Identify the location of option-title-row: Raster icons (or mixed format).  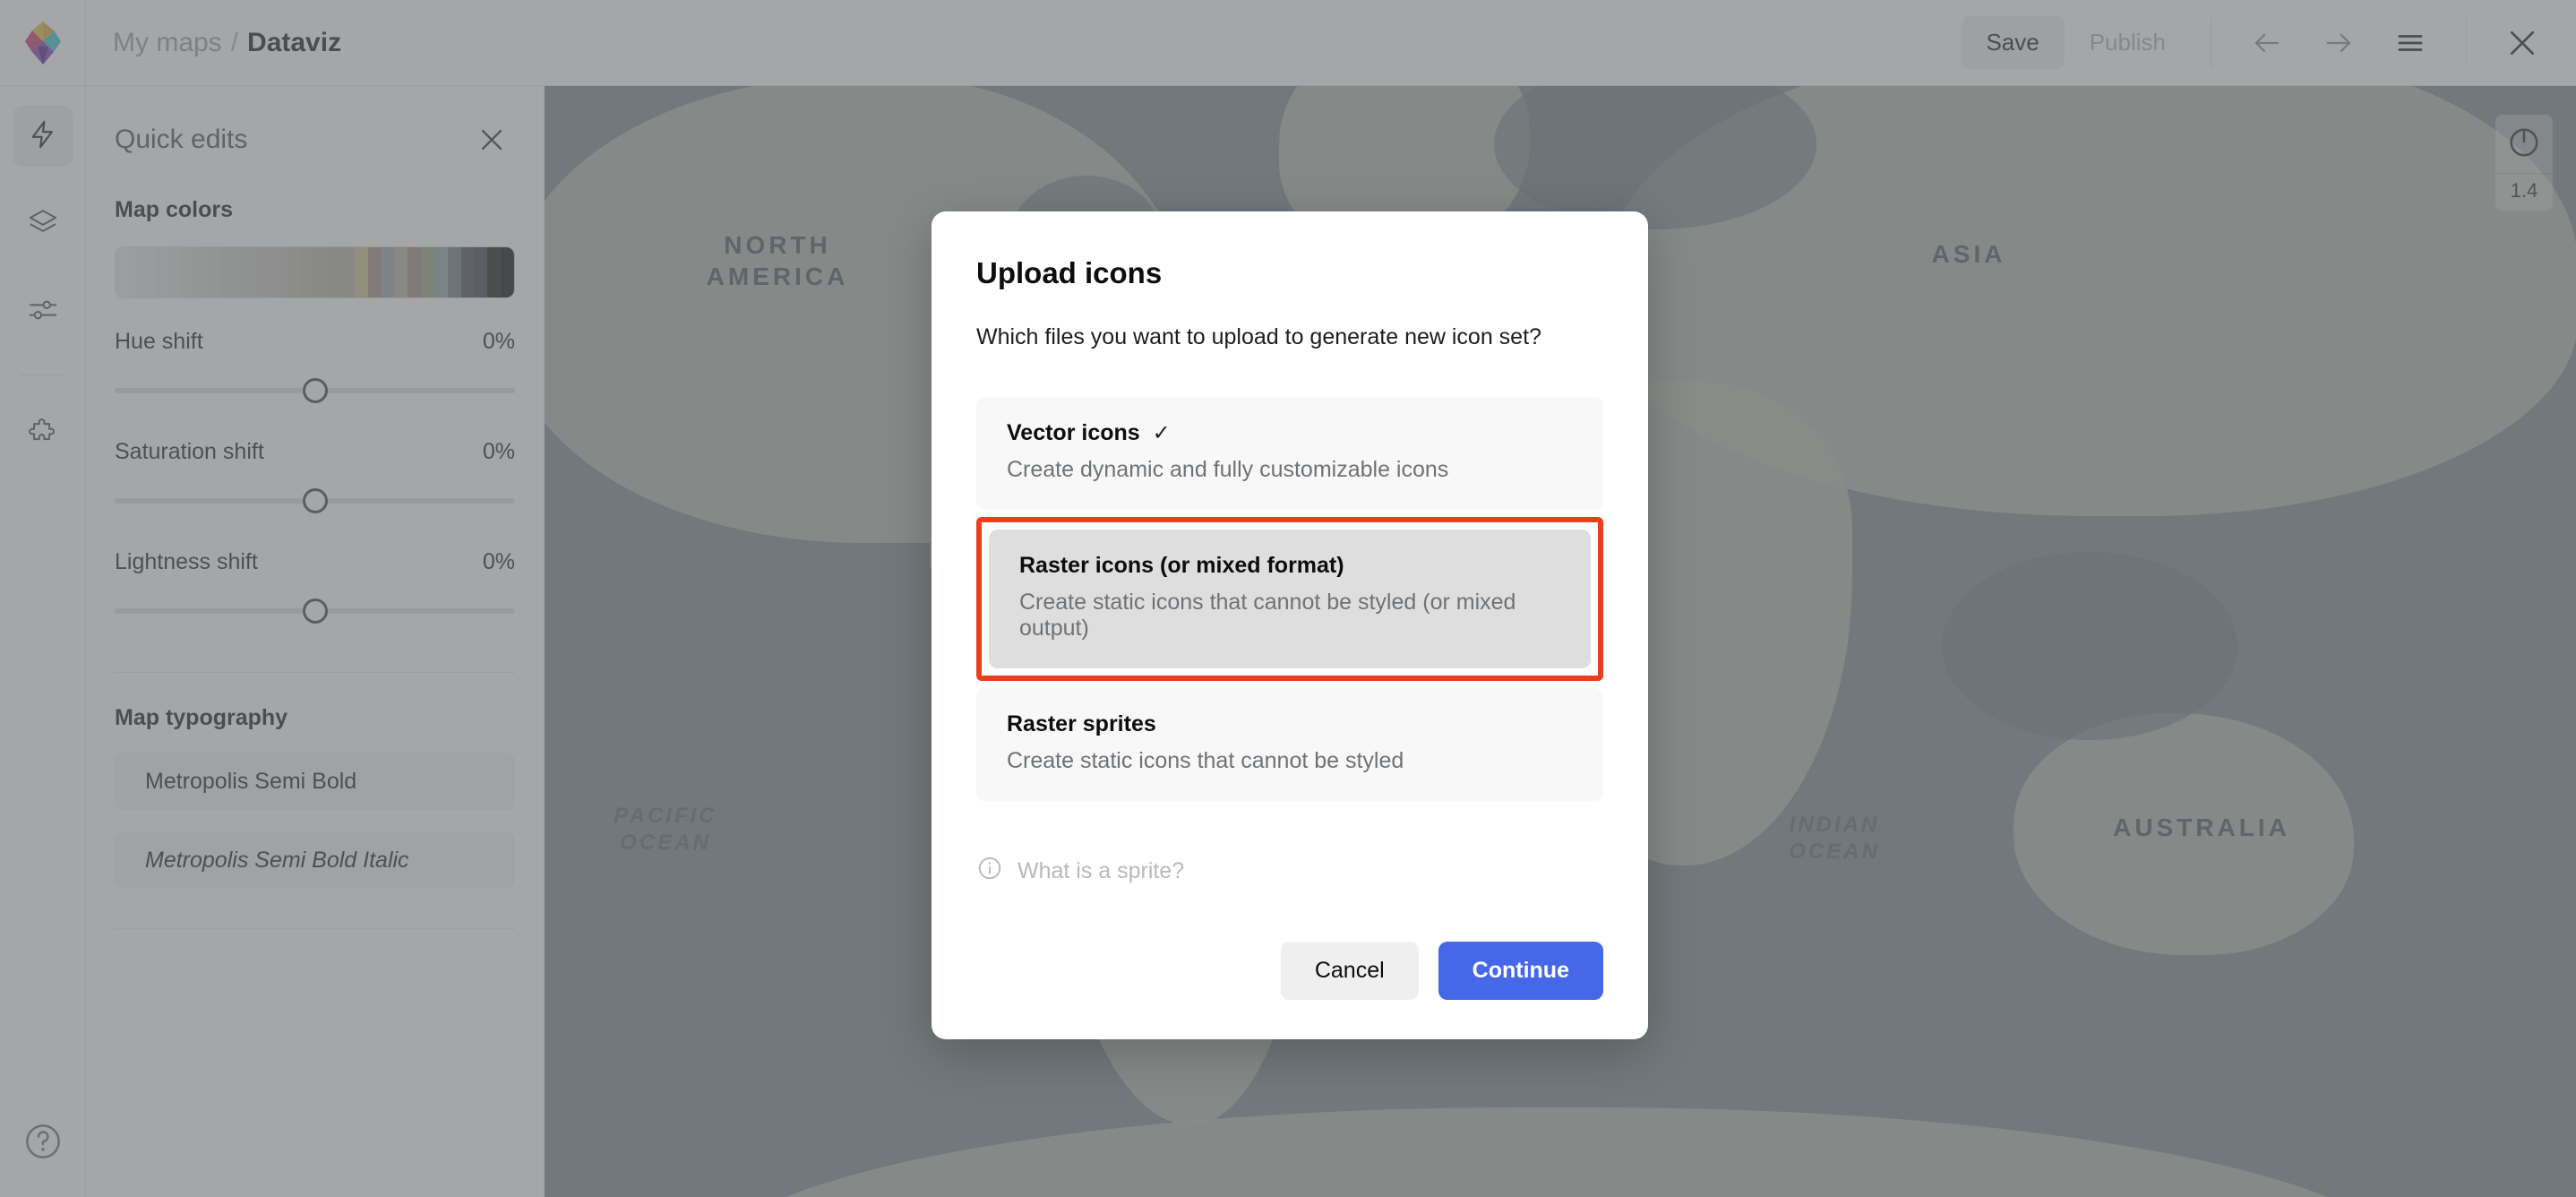
(1289, 566).